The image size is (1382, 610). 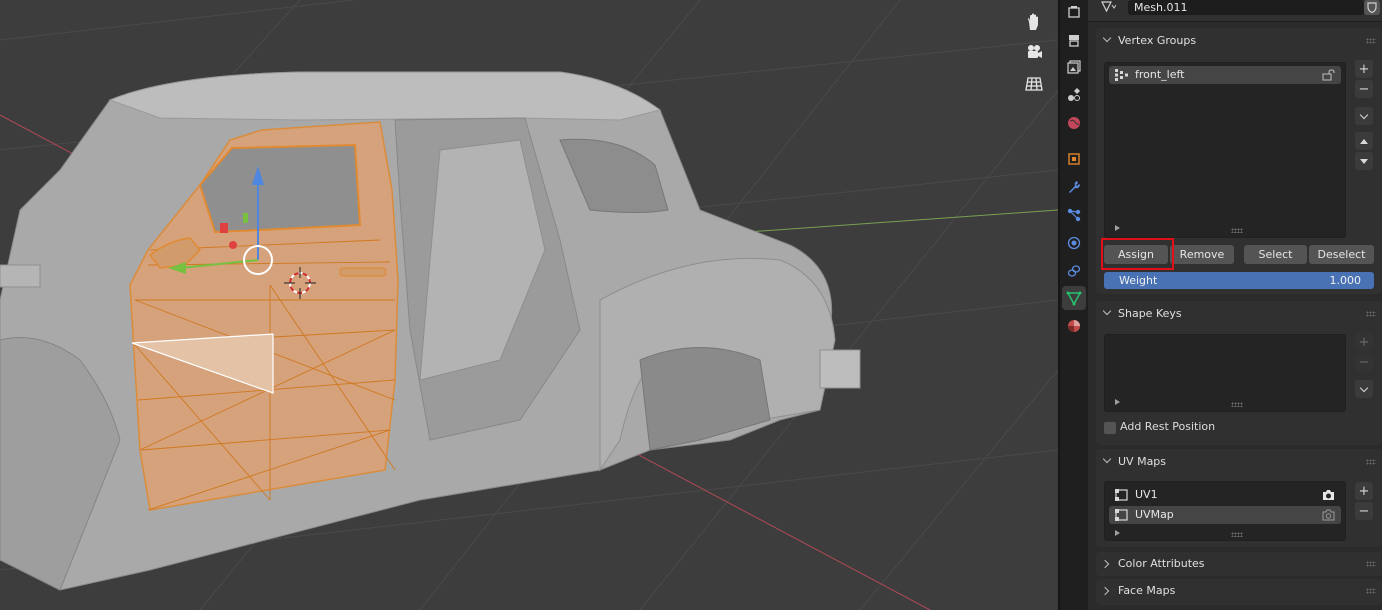 I want to click on shape-keys-panel: Shape Keys + − Add Rest Position, so click(x=1239, y=373).